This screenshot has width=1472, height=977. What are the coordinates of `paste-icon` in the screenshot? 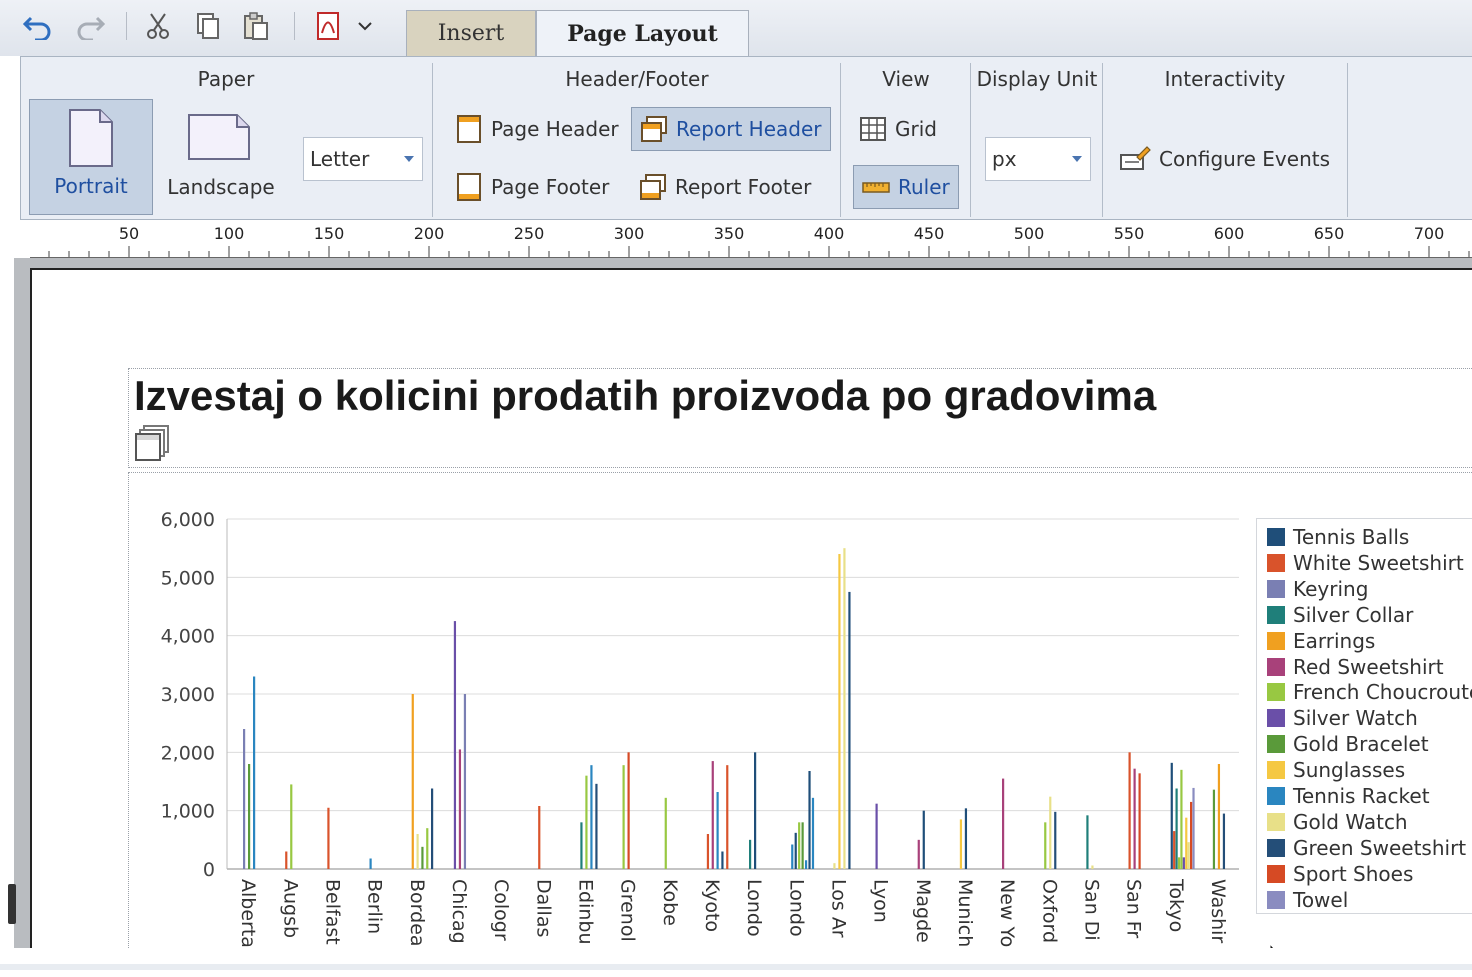 It's located at (256, 26).